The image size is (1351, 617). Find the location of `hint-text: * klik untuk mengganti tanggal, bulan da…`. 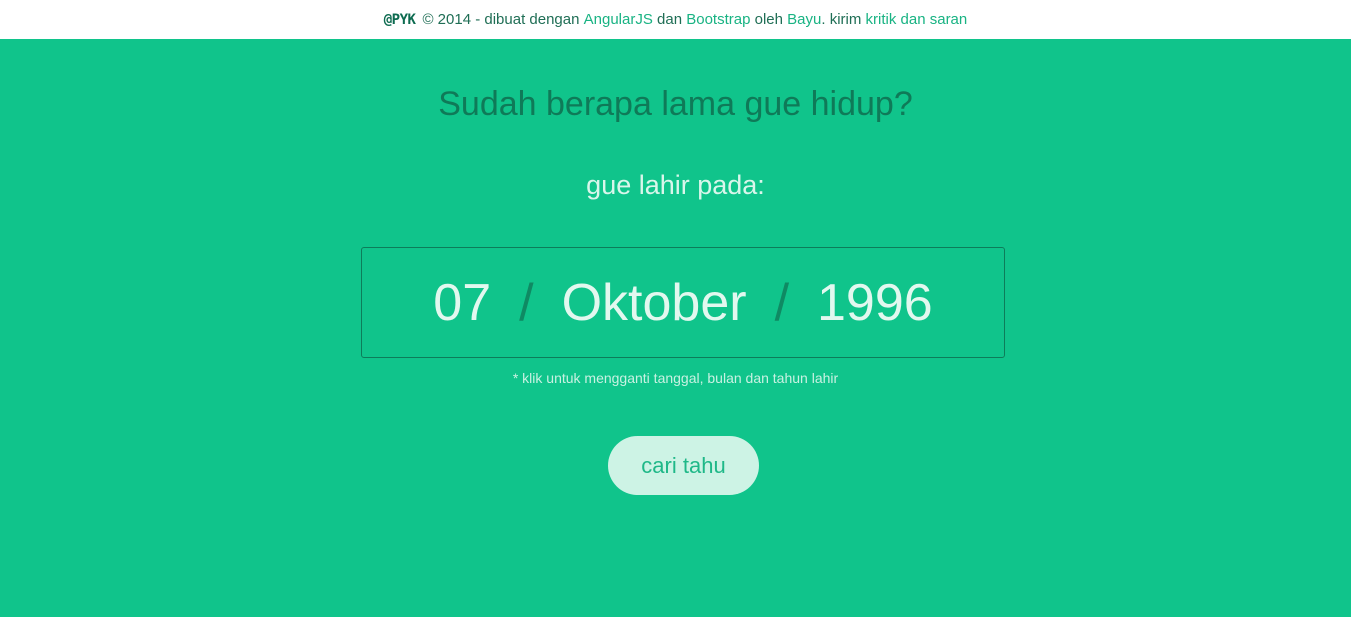

hint-text: * klik untuk mengganti tanggal, bulan da… is located at coordinates (675, 378).